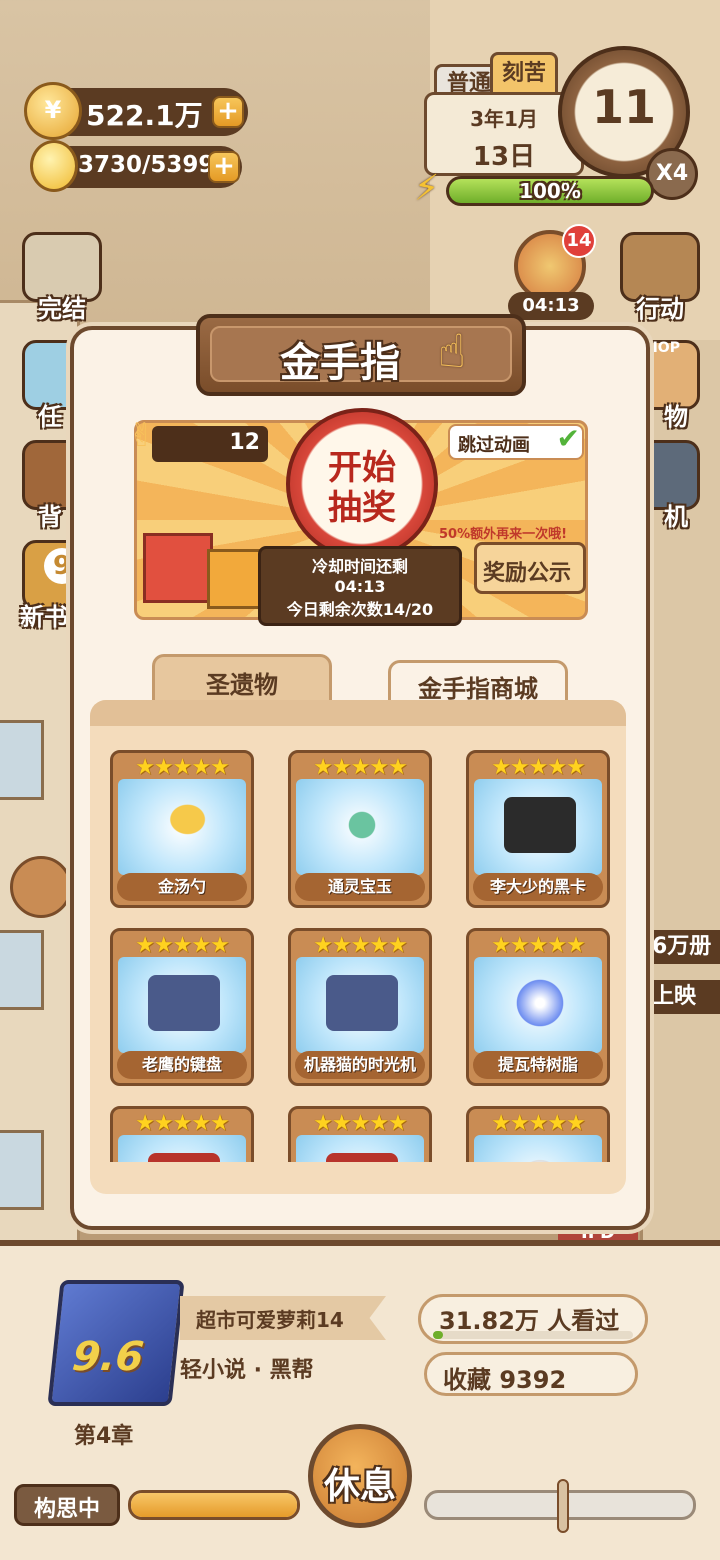  Describe the element at coordinates (503, 534) in the screenshot. I see `bonus-text: 50%额外再来一次哦!` at that location.